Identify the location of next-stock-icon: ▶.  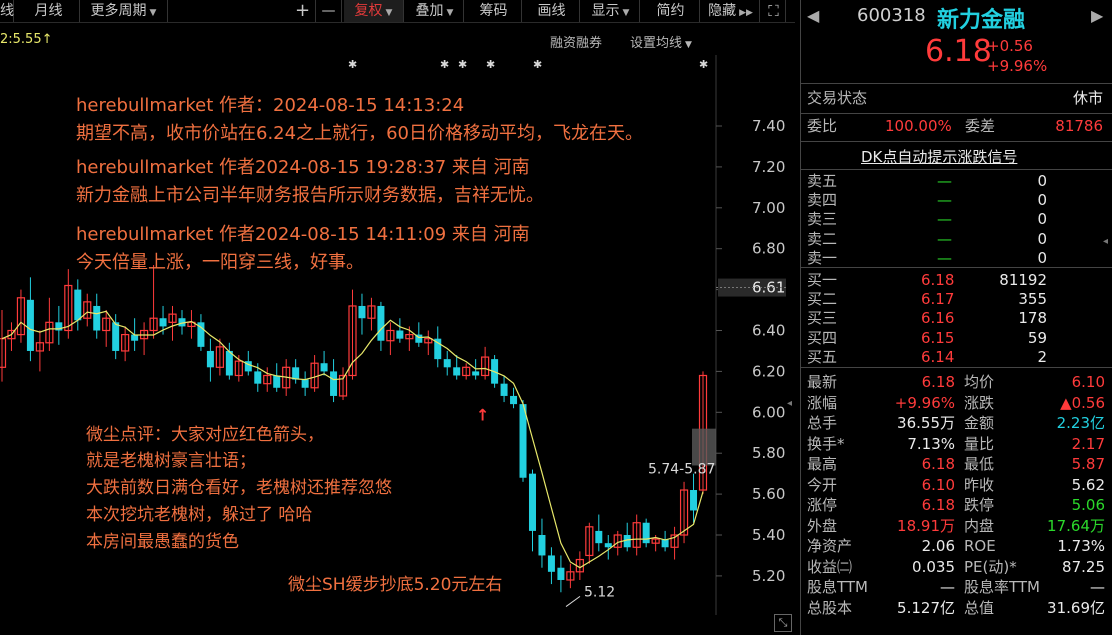
(1097, 15).